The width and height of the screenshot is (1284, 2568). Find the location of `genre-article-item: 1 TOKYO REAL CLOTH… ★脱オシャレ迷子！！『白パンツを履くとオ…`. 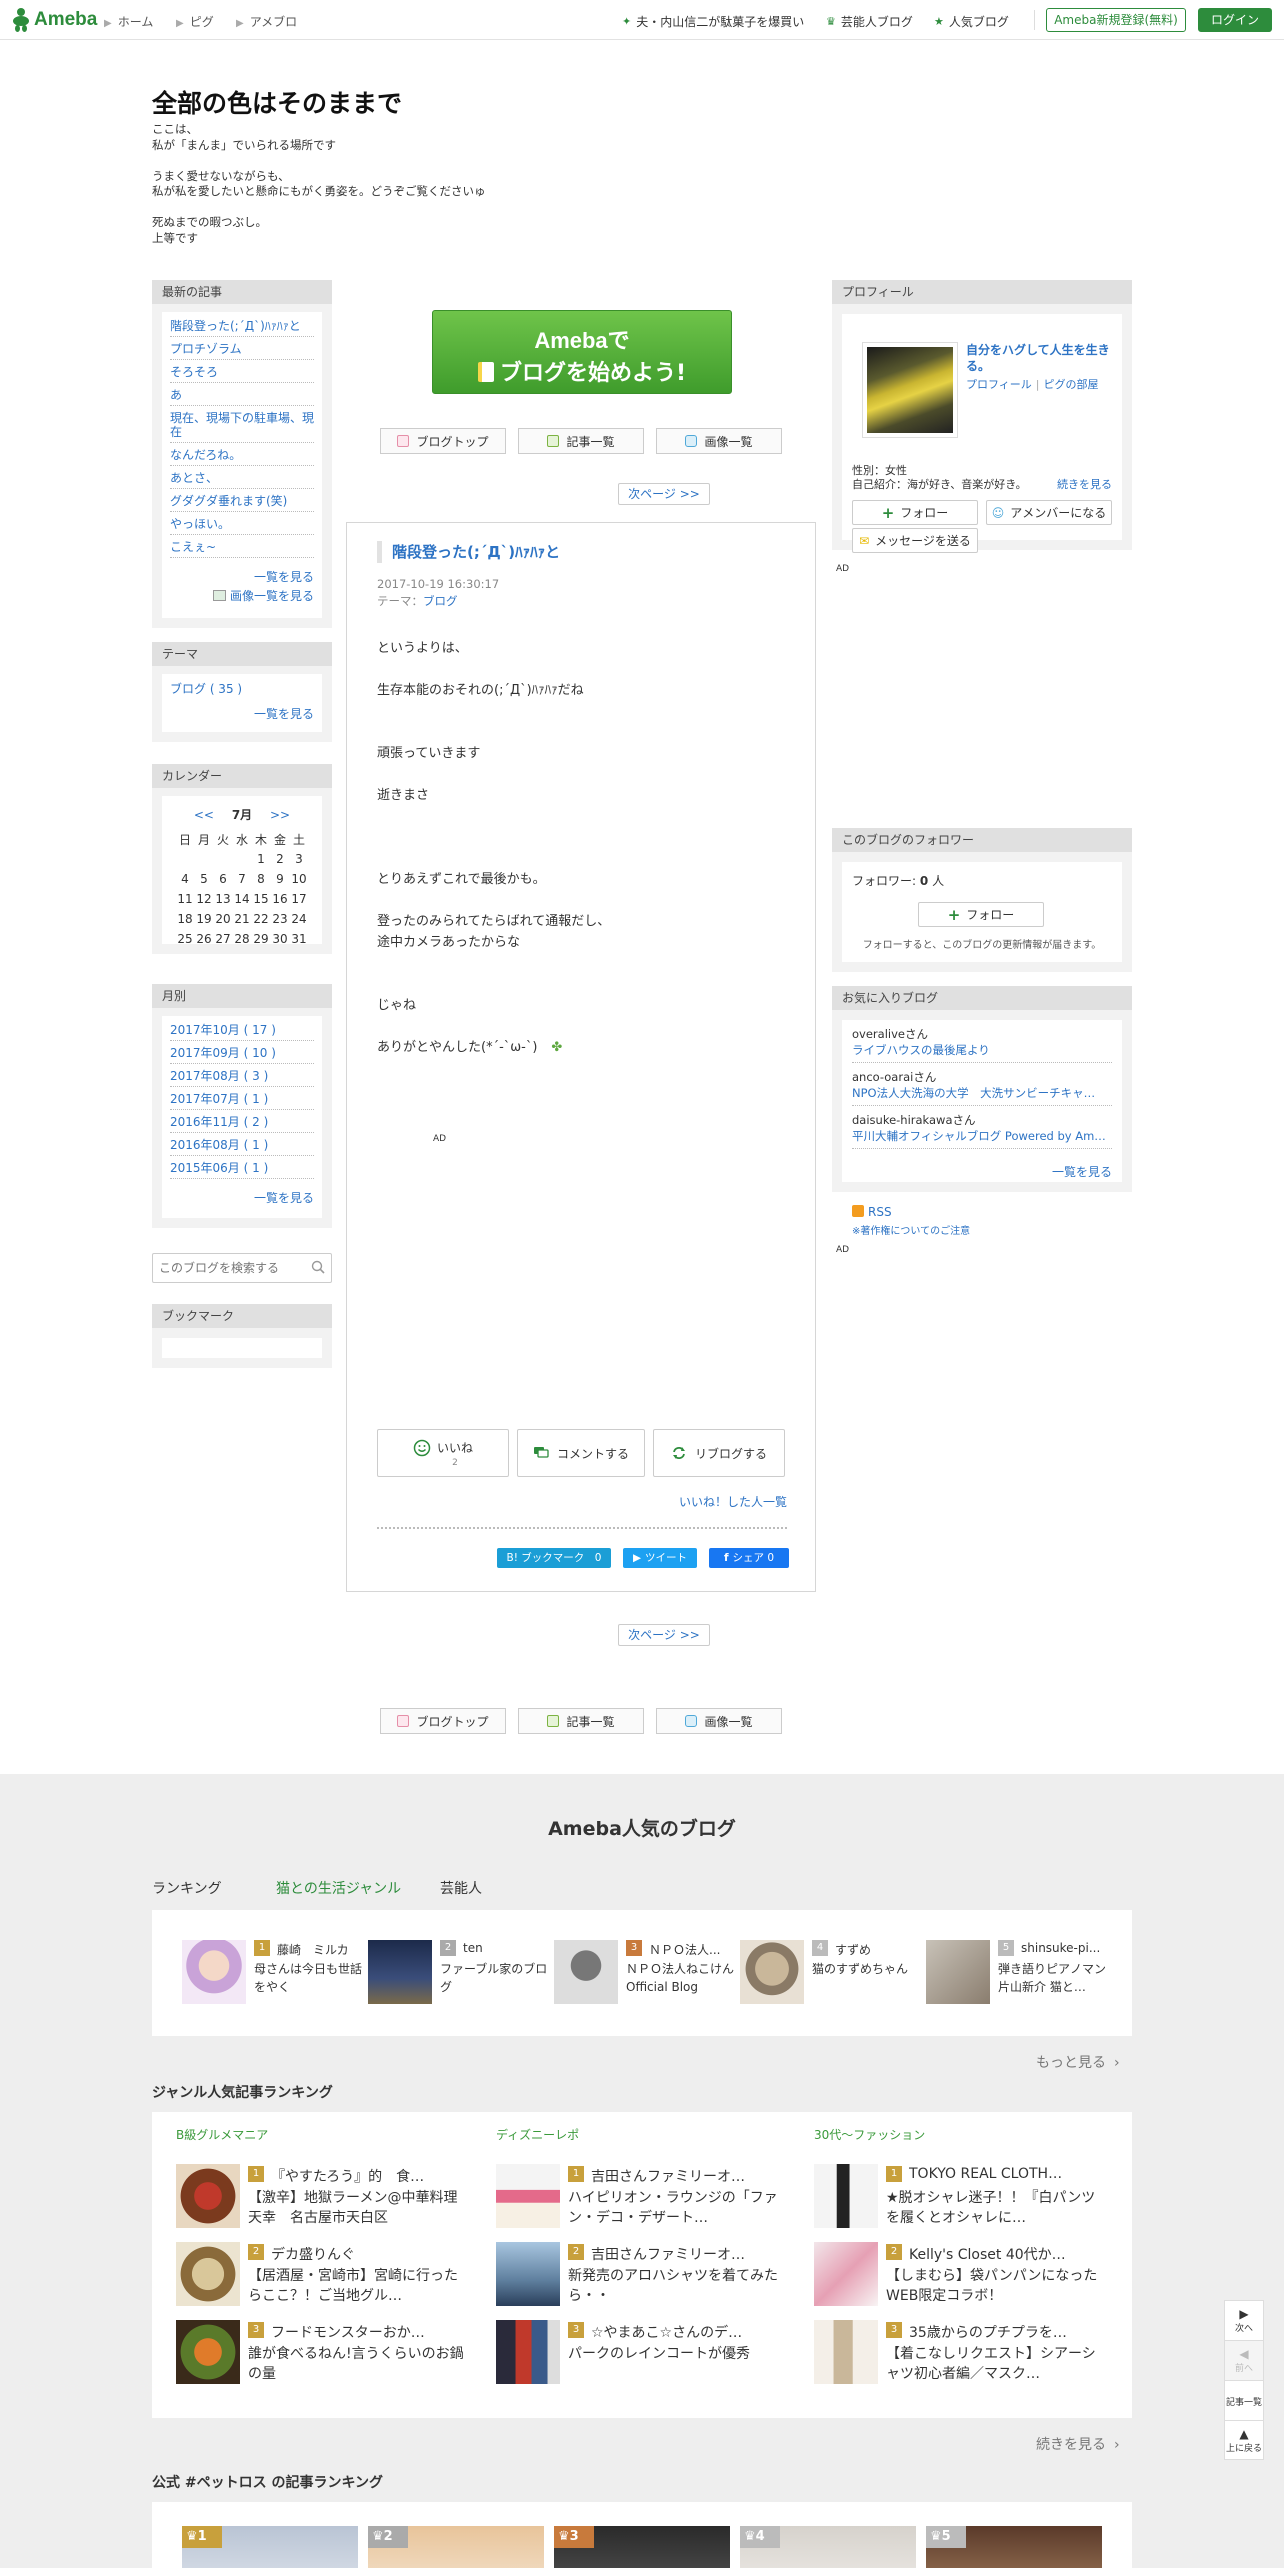

genre-article-item: 1 TOKYO REAL CLOTH… ★脱オシャレ迷子！！『白パンツを履くとオ… is located at coordinates (964, 2196).